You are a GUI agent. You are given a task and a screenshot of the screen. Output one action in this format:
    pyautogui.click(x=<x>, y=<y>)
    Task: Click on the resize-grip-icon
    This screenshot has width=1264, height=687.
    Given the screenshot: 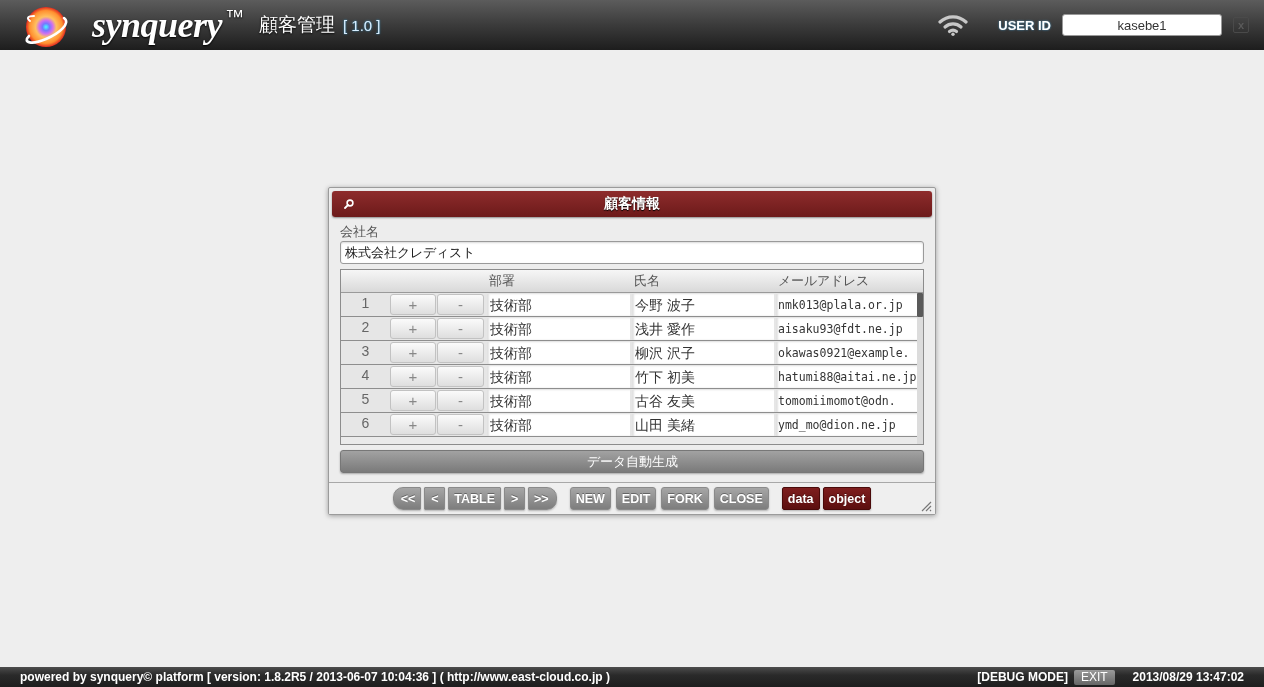 What is the action you would take?
    pyautogui.click(x=926, y=506)
    